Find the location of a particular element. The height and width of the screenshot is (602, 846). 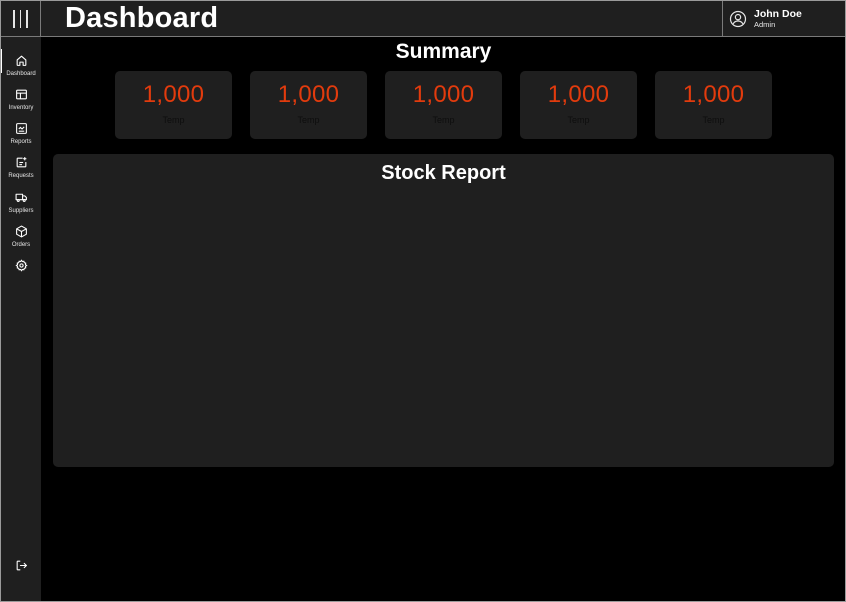

sidebar-item-label: Dashboard is located at coordinates (21, 74).